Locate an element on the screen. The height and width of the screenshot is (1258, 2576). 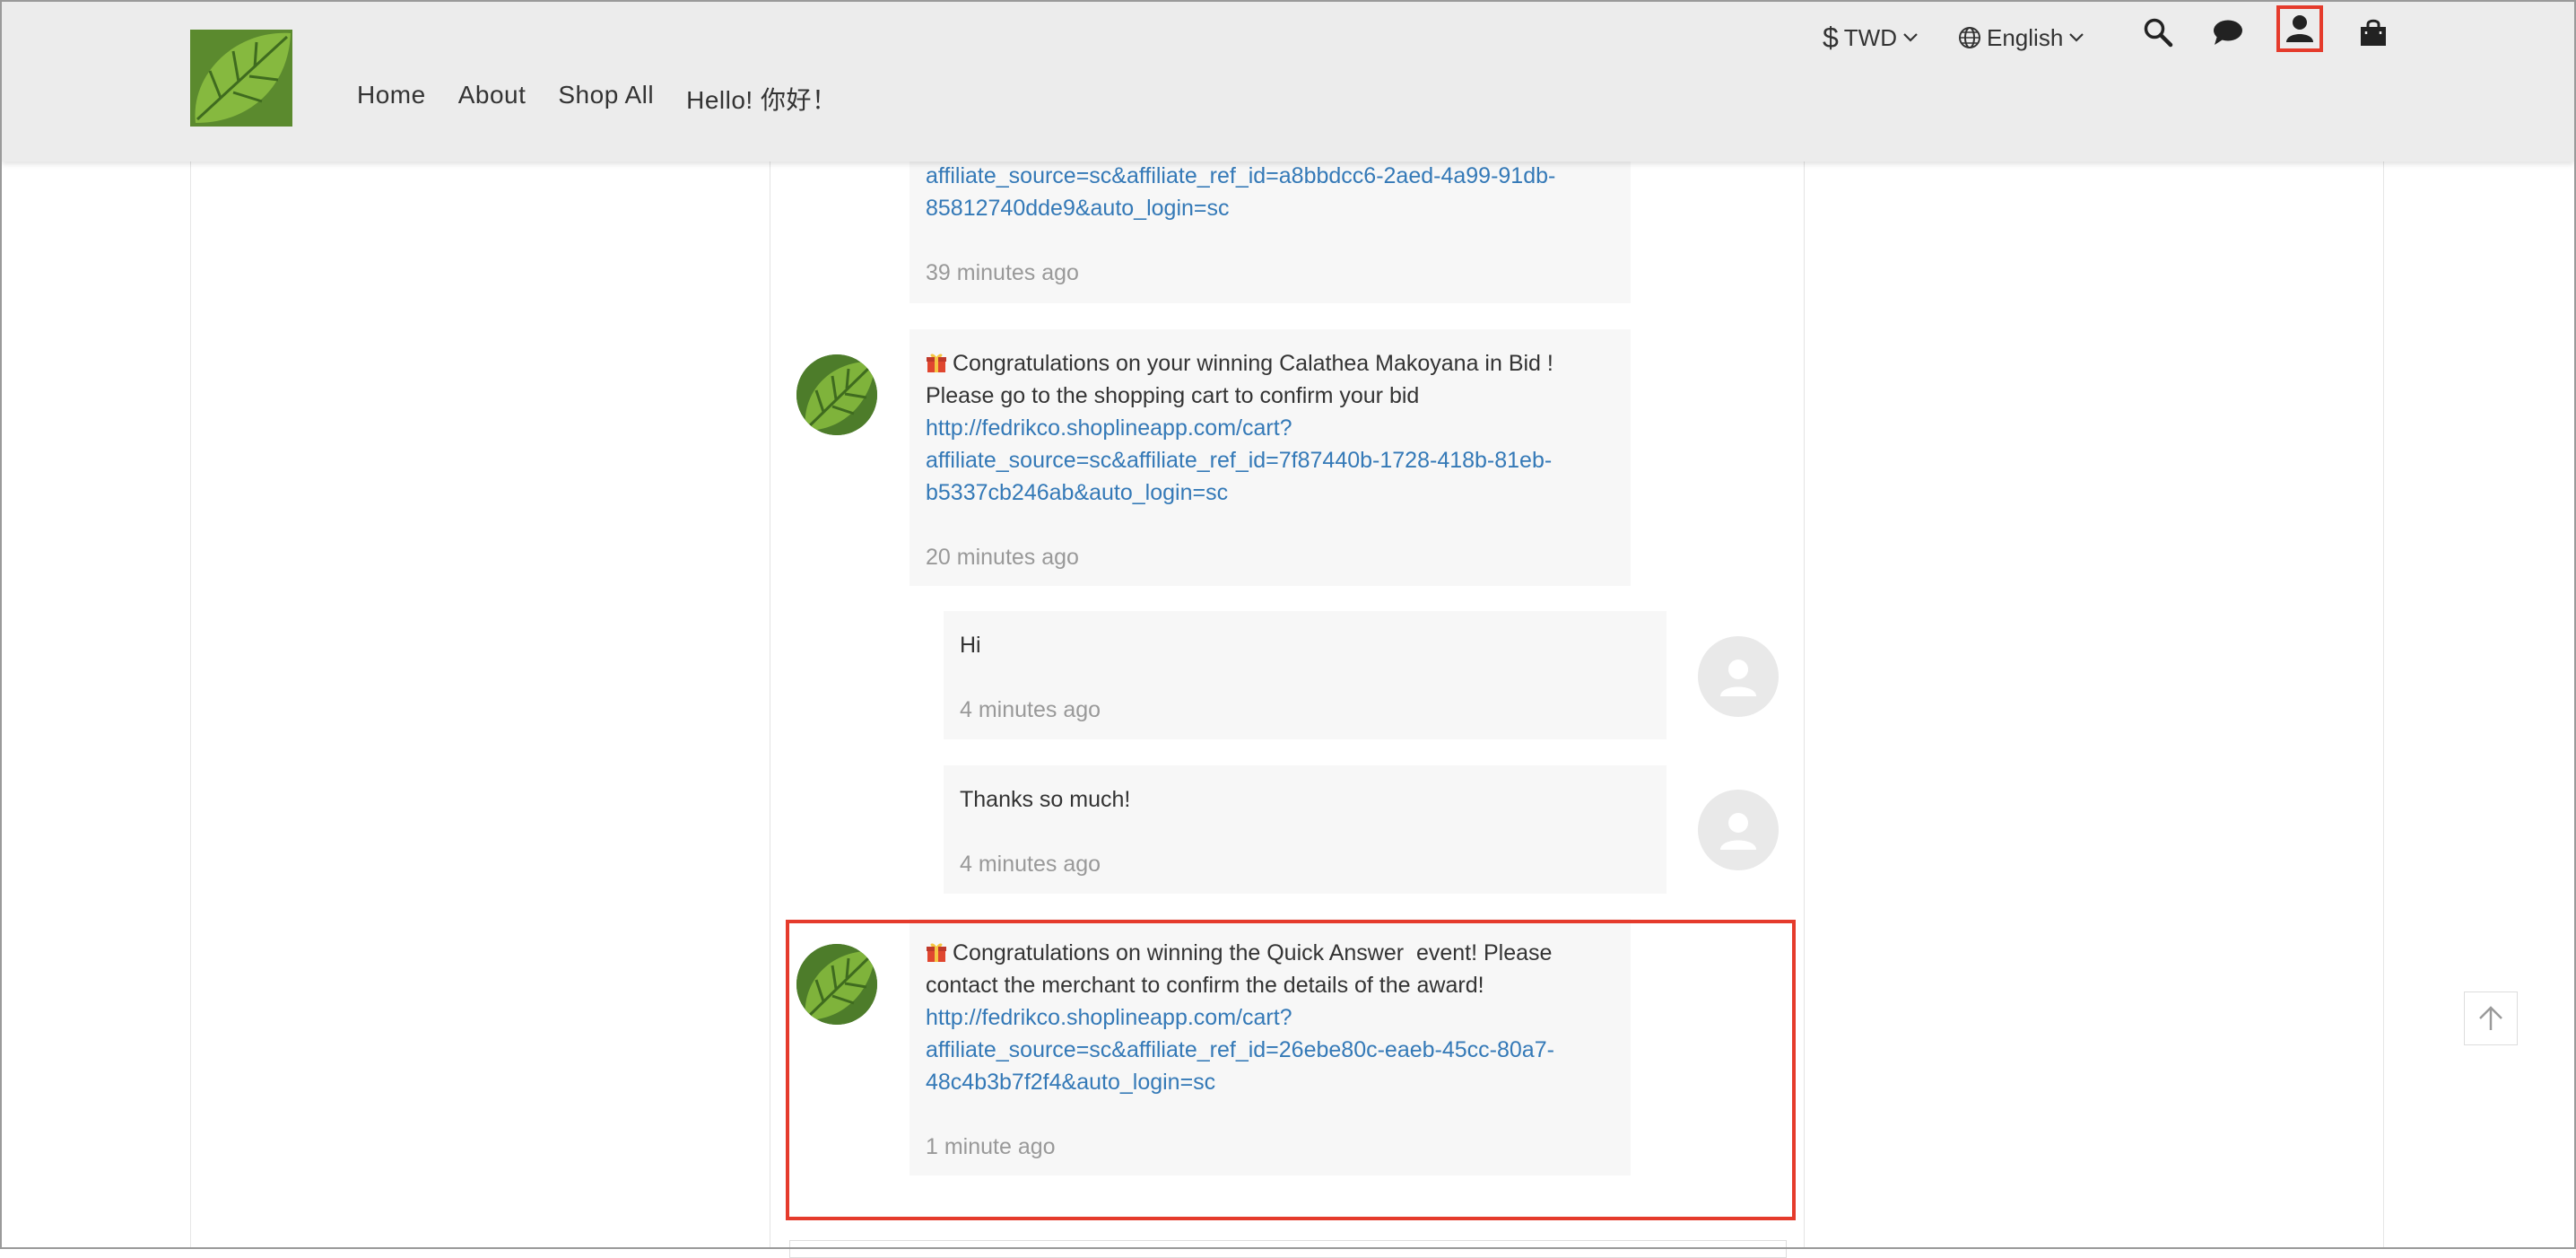
chat-button is located at coordinates (2228, 32).